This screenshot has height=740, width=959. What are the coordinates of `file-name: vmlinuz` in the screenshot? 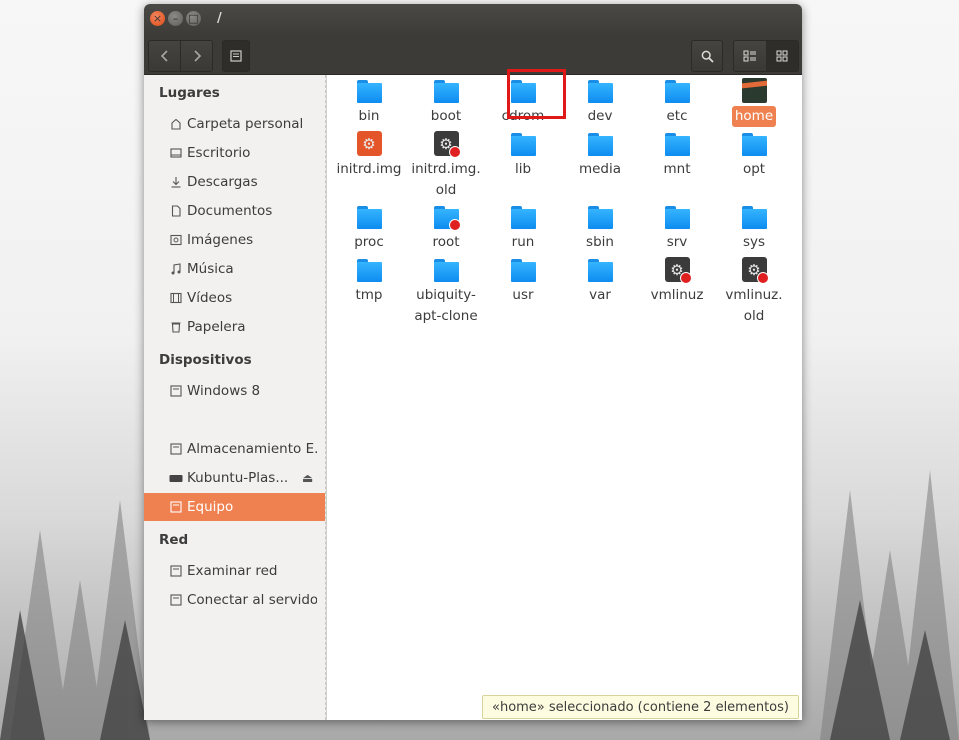 It's located at (677, 295).